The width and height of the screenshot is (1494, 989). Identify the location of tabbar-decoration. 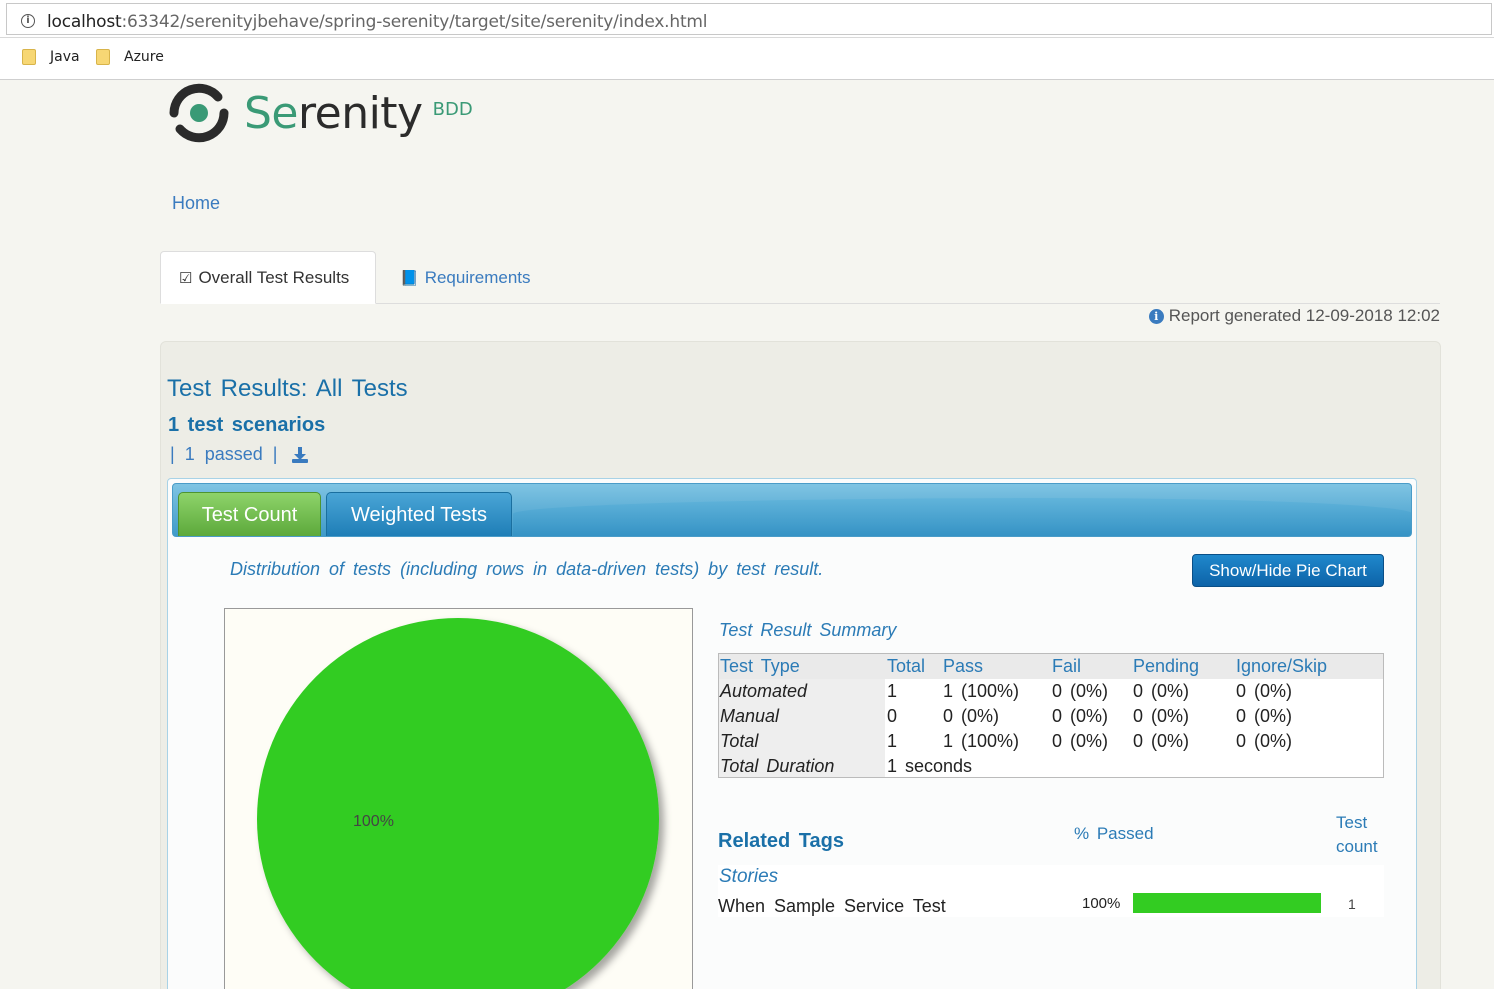
(962, 517).